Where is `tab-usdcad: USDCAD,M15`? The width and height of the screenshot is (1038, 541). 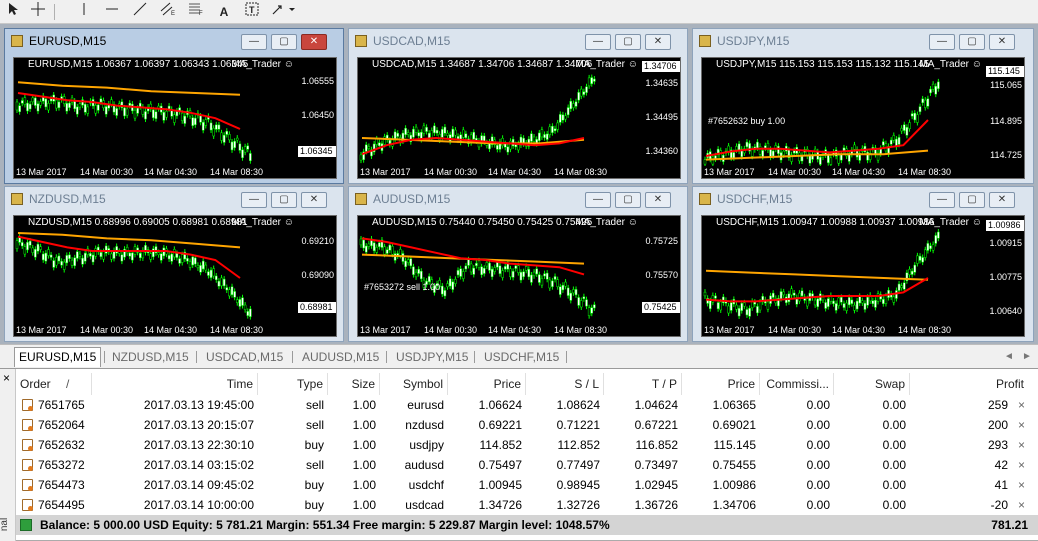
tab-usdcad: USDCAD,M15 is located at coordinates (244, 357).